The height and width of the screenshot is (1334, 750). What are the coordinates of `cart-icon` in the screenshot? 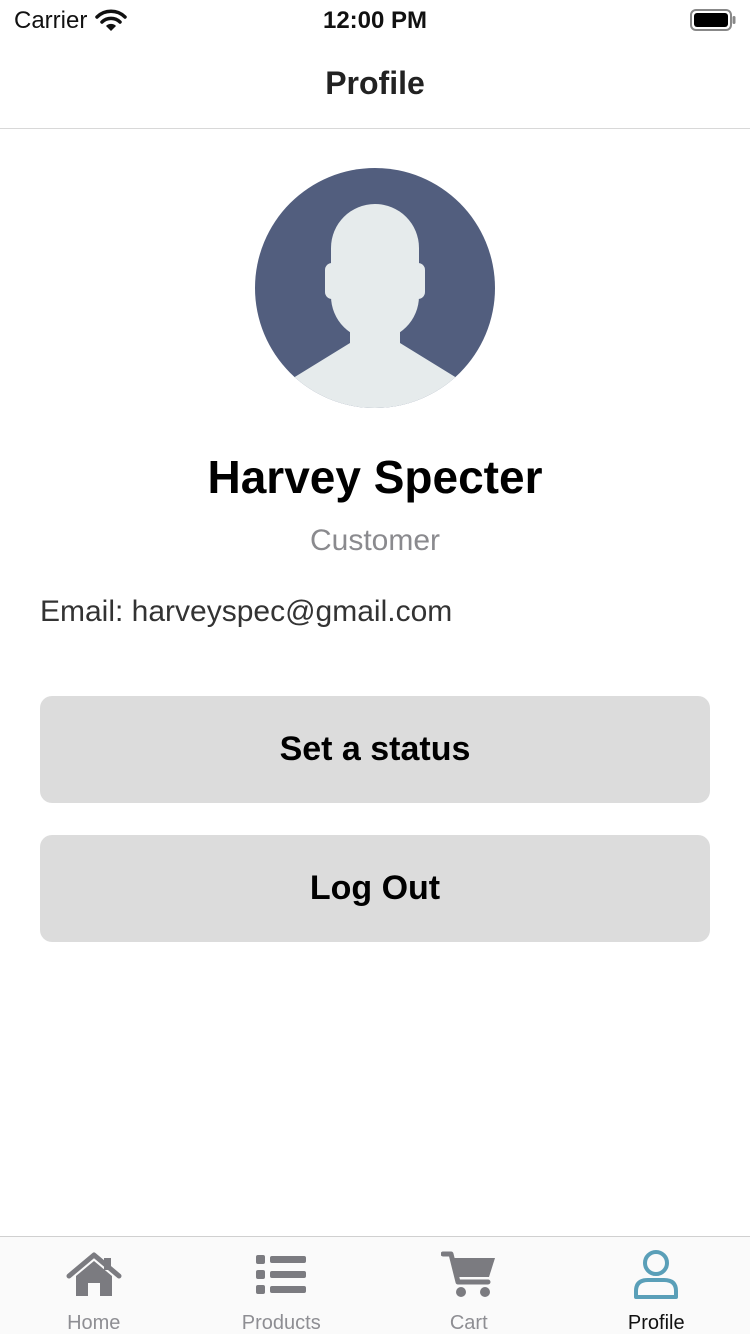 It's located at (469, 1275).